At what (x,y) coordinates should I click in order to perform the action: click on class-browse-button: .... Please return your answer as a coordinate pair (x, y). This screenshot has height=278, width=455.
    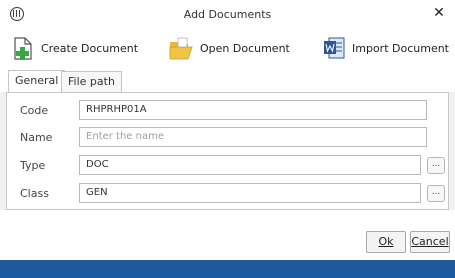
    Looking at the image, I should click on (436, 193).